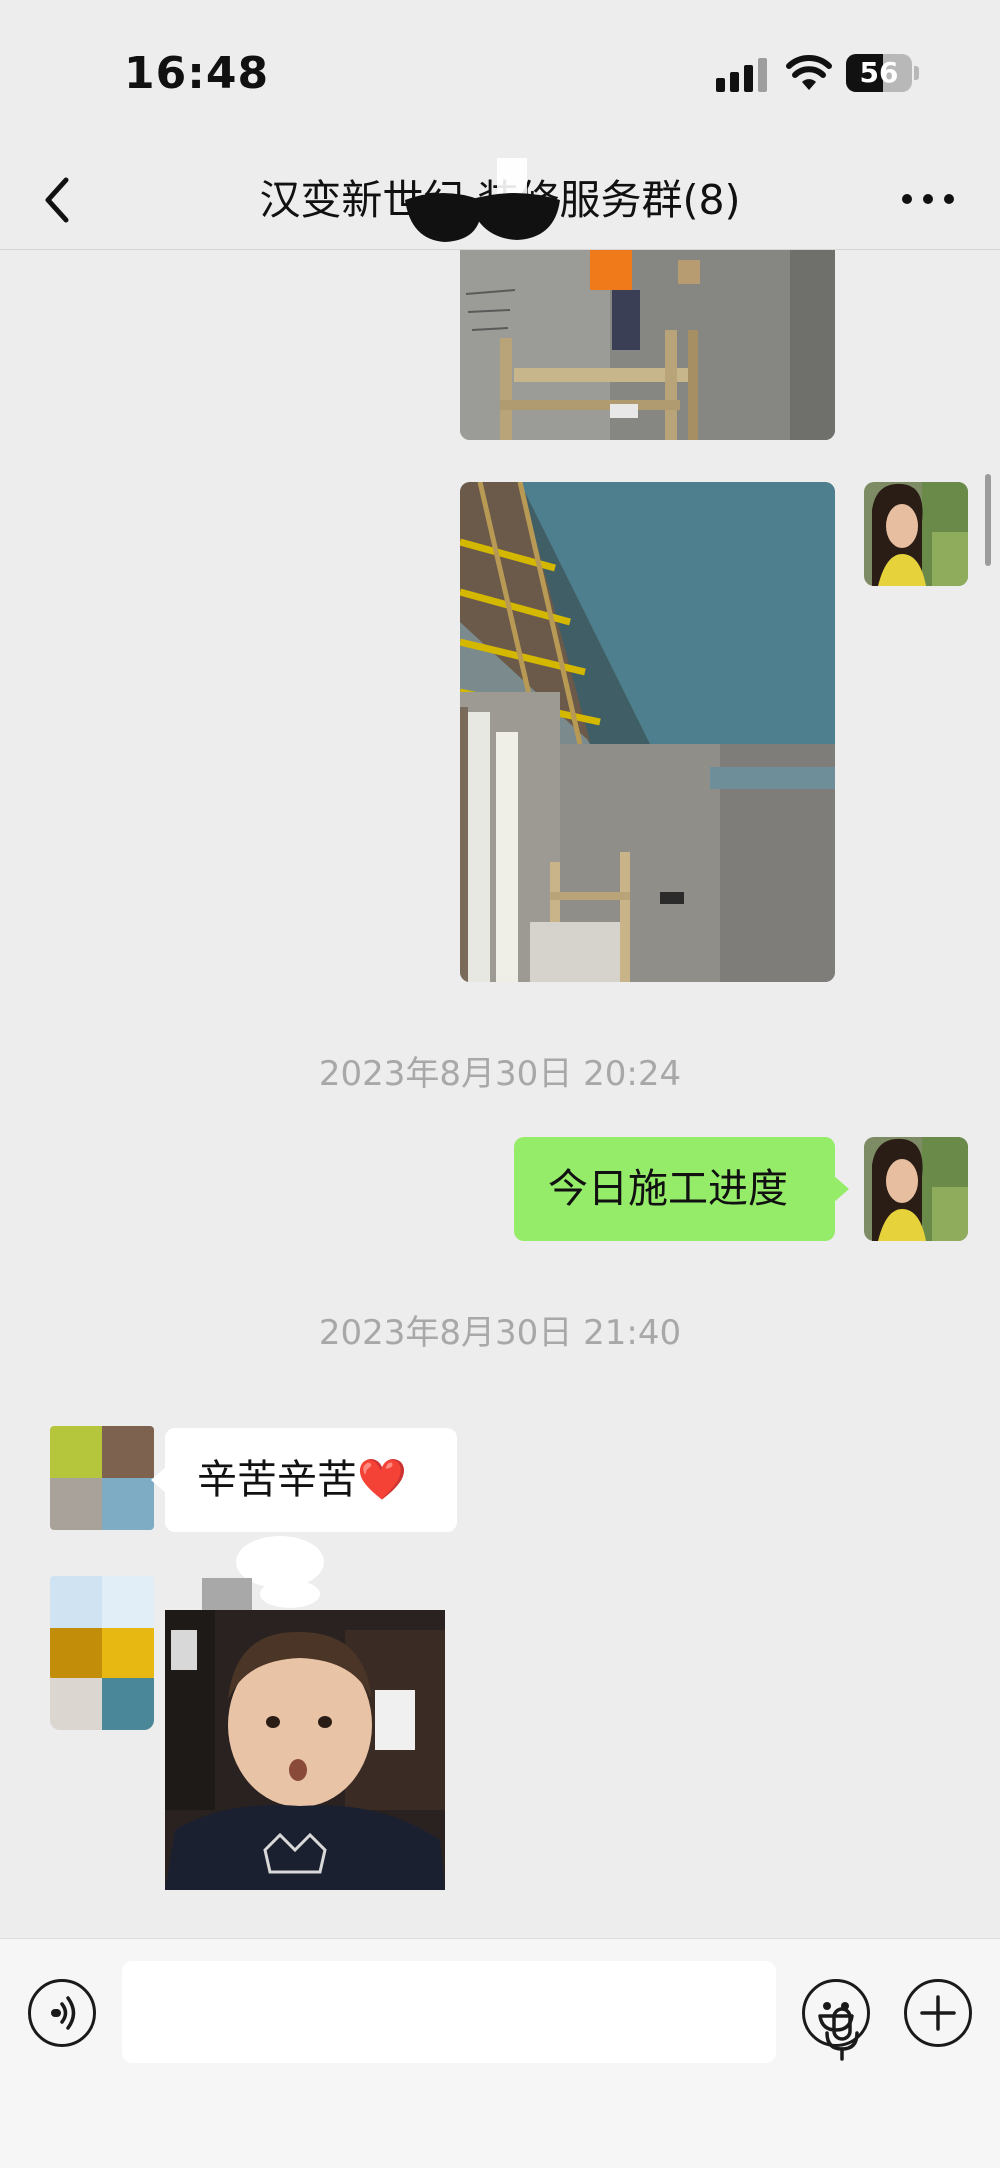 The image size is (1000, 2168). Describe the element at coordinates (304, 1480) in the screenshot. I see `message-bubble-other: 辛苦辛苦❤️` at that location.